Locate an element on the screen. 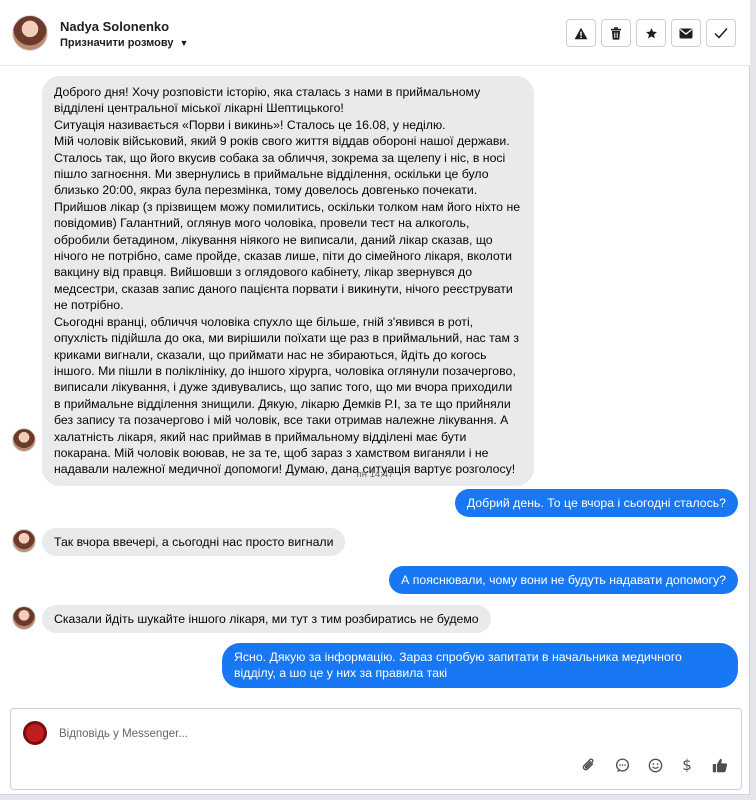 The width and height of the screenshot is (756, 800). attach-button is located at coordinates (589, 765).